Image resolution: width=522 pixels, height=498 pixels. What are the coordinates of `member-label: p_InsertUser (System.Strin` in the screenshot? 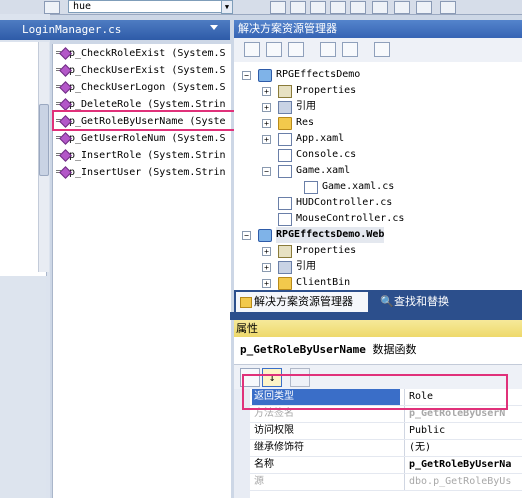 It's located at (147, 172).